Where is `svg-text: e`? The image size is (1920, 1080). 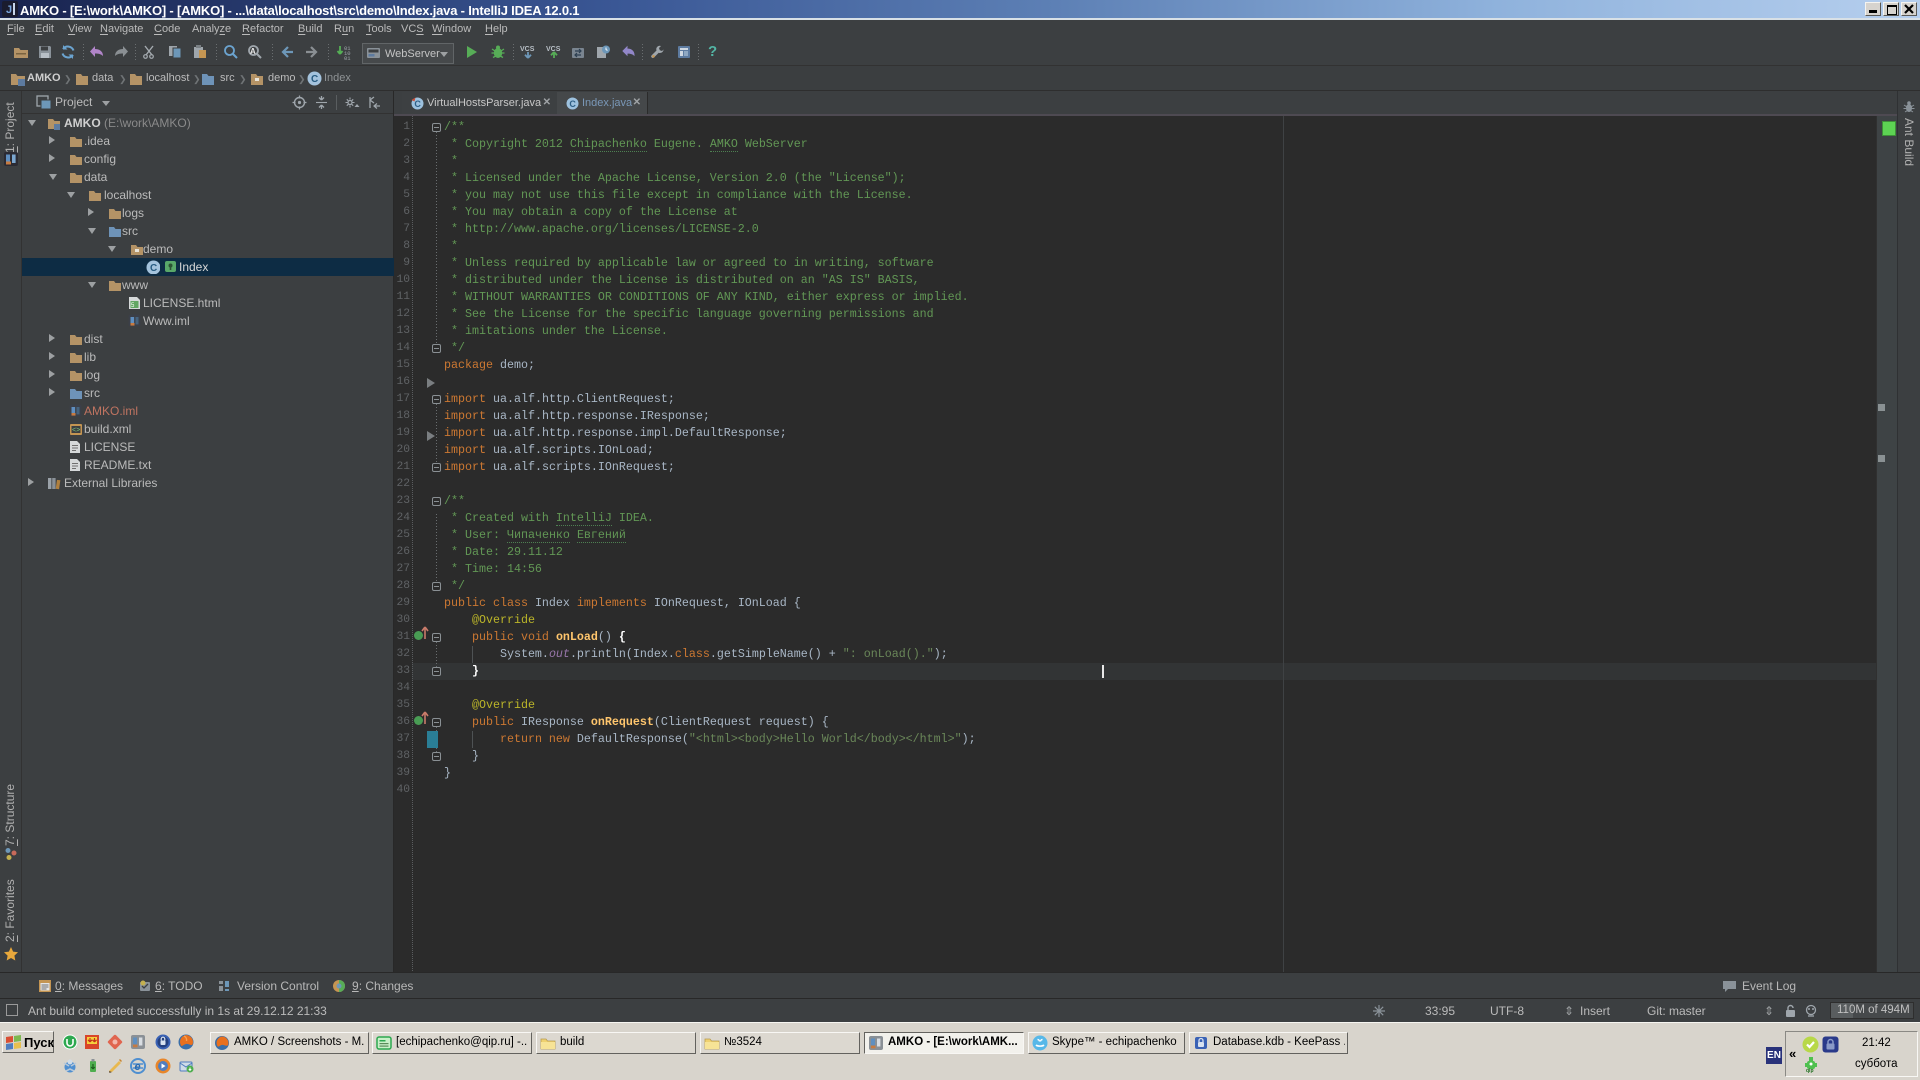
svg-text: e is located at coordinates (138, 1067).